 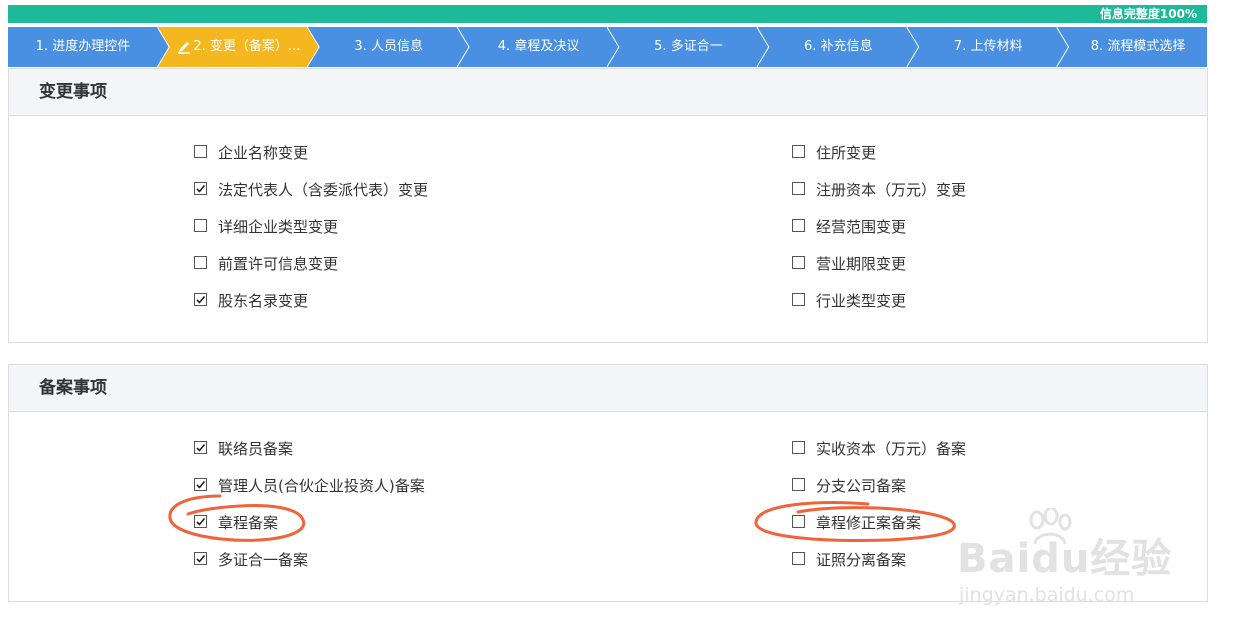 What do you see at coordinates (263, 301) in the screenshot?
I see `checkbox-label: 股东名录变更` at bounding box center [263, 301].